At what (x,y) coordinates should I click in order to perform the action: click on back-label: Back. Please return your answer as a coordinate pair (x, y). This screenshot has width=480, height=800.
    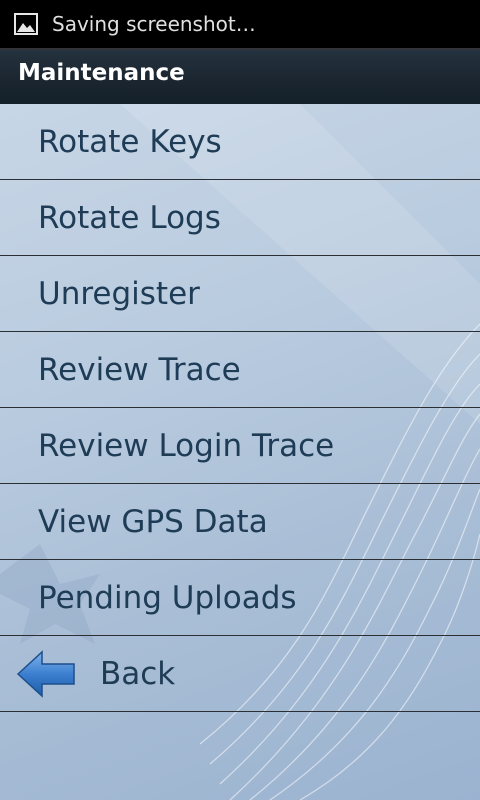
    Looking at the image, I should click on (138, 674).